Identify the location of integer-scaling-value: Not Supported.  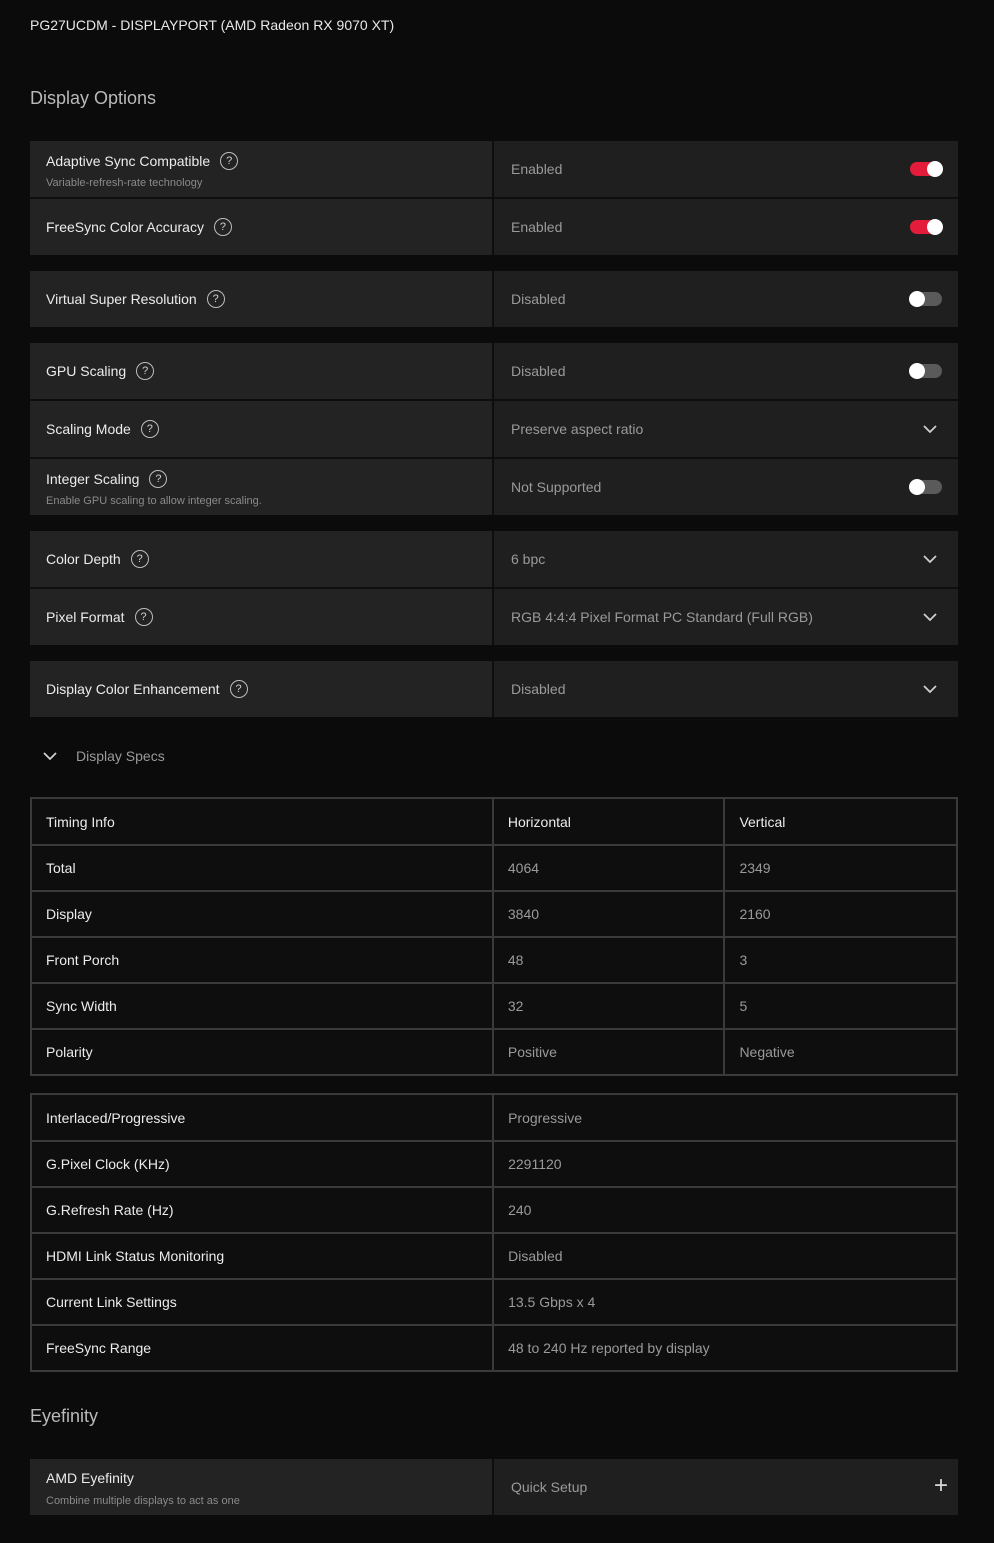
(556, 487).